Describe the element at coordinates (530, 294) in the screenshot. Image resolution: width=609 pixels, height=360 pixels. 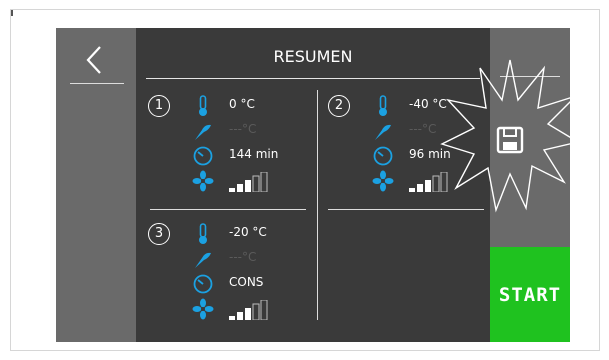
I see `start-button: START` at that location.